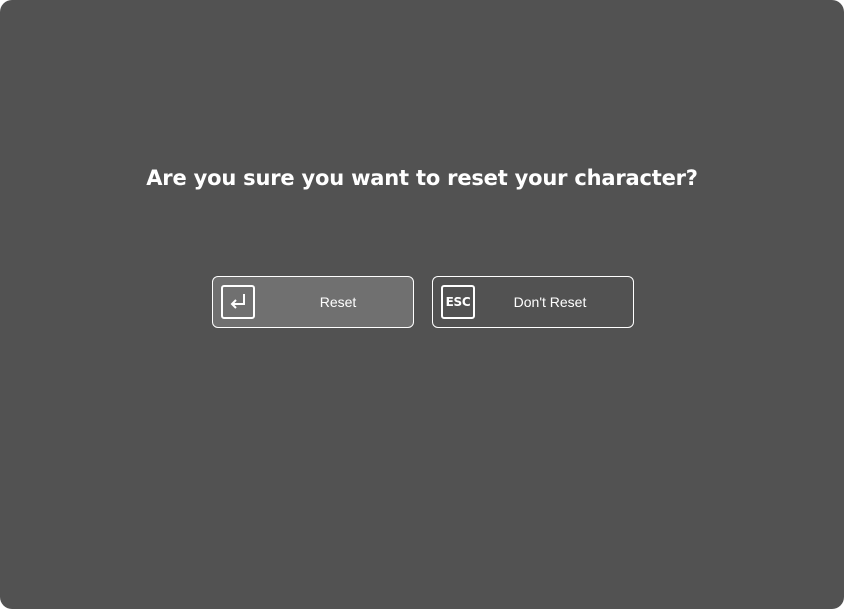  What do you see at coordinates (313, 302) in the screenshot?
I see `reset-button: Reset` at bounding box center [313, 302].